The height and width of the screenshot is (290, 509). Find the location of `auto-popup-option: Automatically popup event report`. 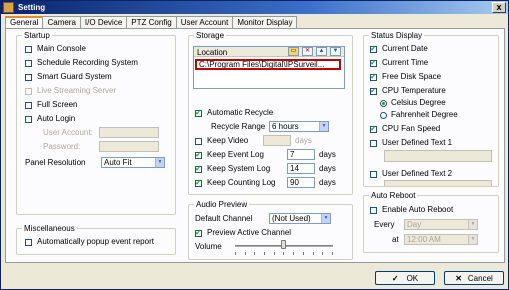

auto-popup-option: Automatically popup event report is located at coordinates (89, 242).